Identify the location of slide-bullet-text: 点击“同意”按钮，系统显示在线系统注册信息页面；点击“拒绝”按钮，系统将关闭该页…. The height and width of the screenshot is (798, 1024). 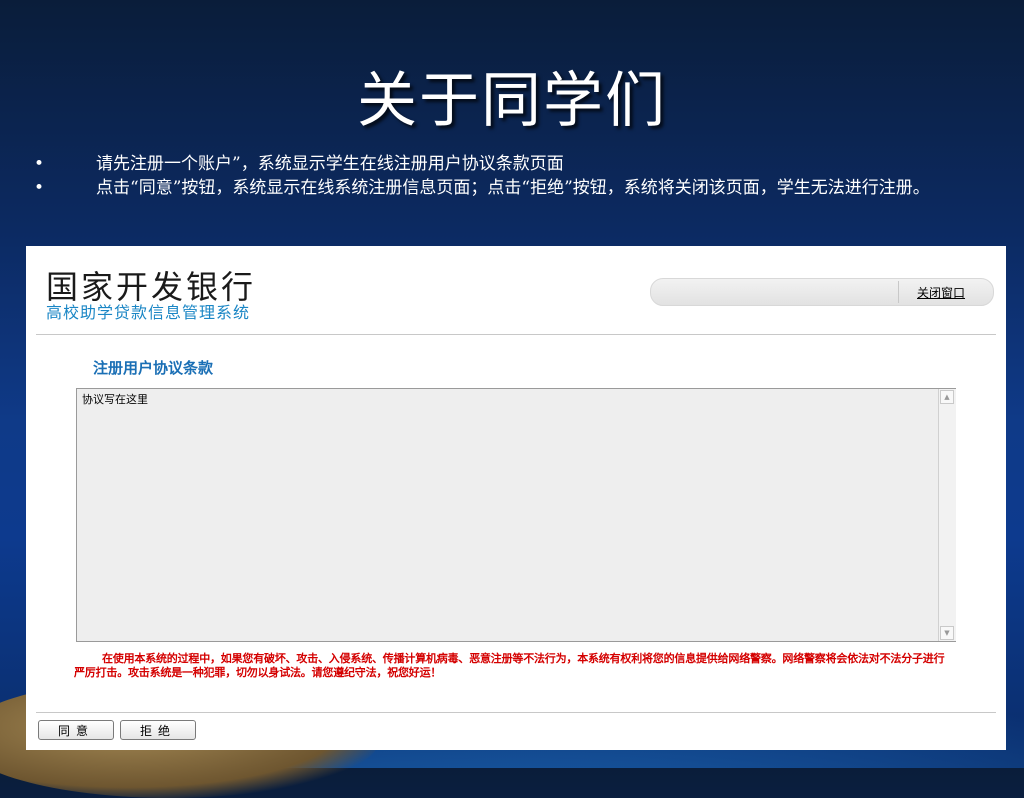
(513, 188).